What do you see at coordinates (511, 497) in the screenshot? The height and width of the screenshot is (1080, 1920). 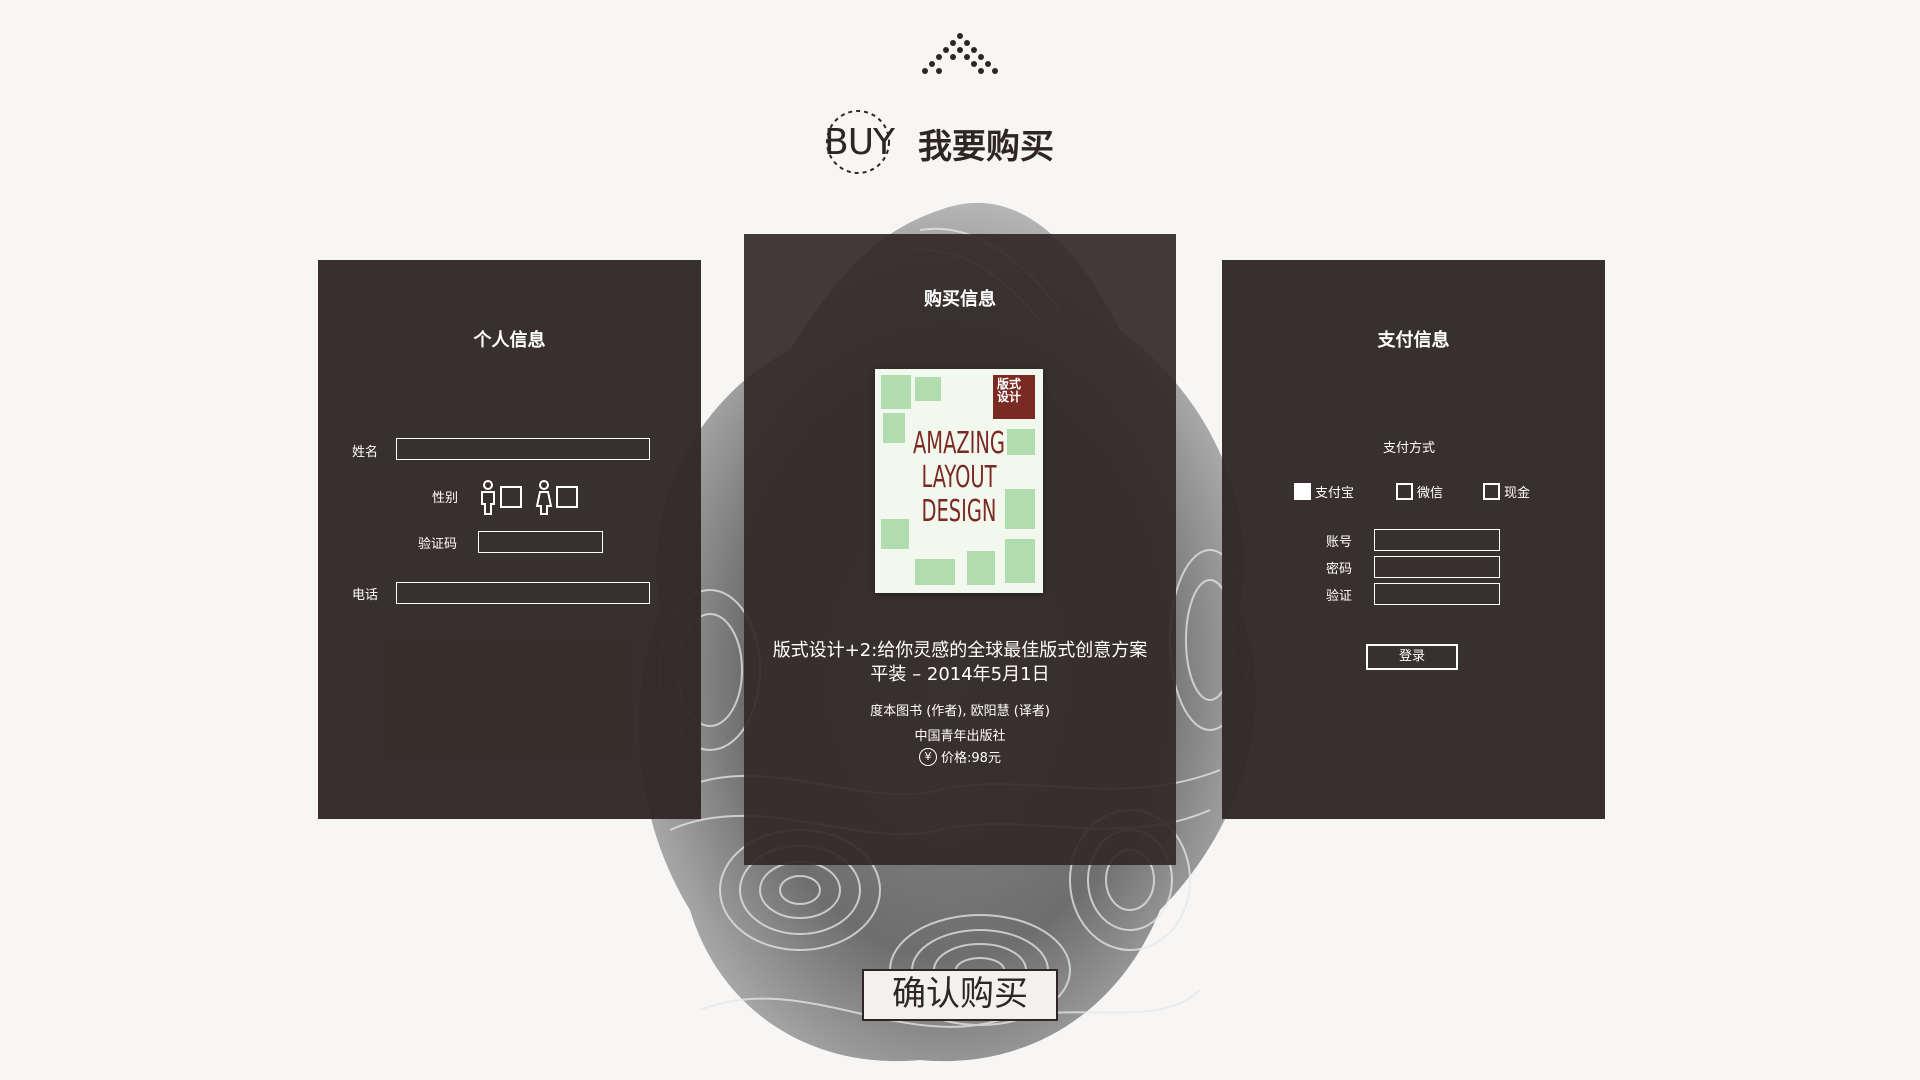 I see `male-checkbox` at bounding box center [511, 497].